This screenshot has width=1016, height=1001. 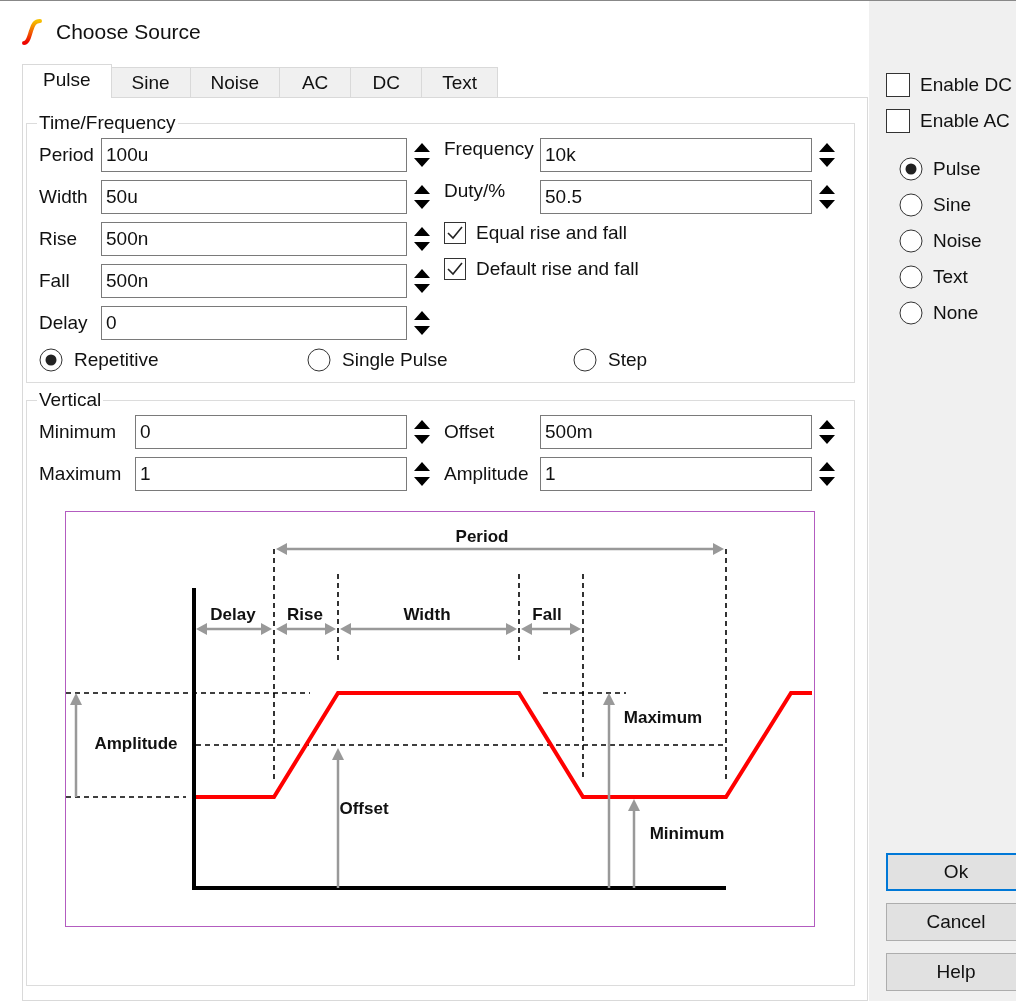 I want to click on field-label: Amplitude, so click(x=487, y=474).